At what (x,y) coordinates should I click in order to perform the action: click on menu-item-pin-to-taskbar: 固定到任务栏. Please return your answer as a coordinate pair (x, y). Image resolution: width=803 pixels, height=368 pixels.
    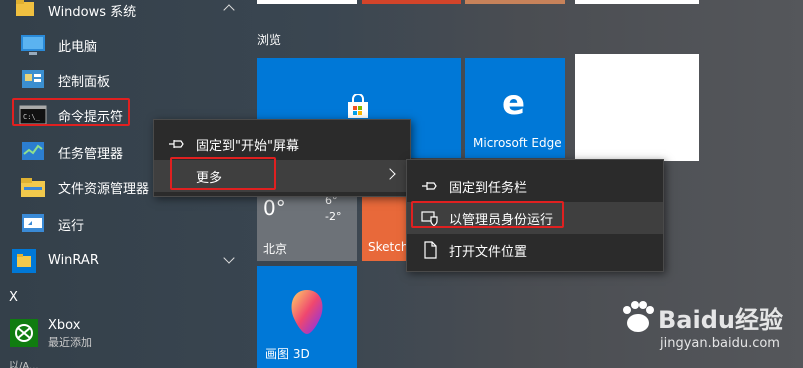
    Looking at the image, I should click on (535, 186).